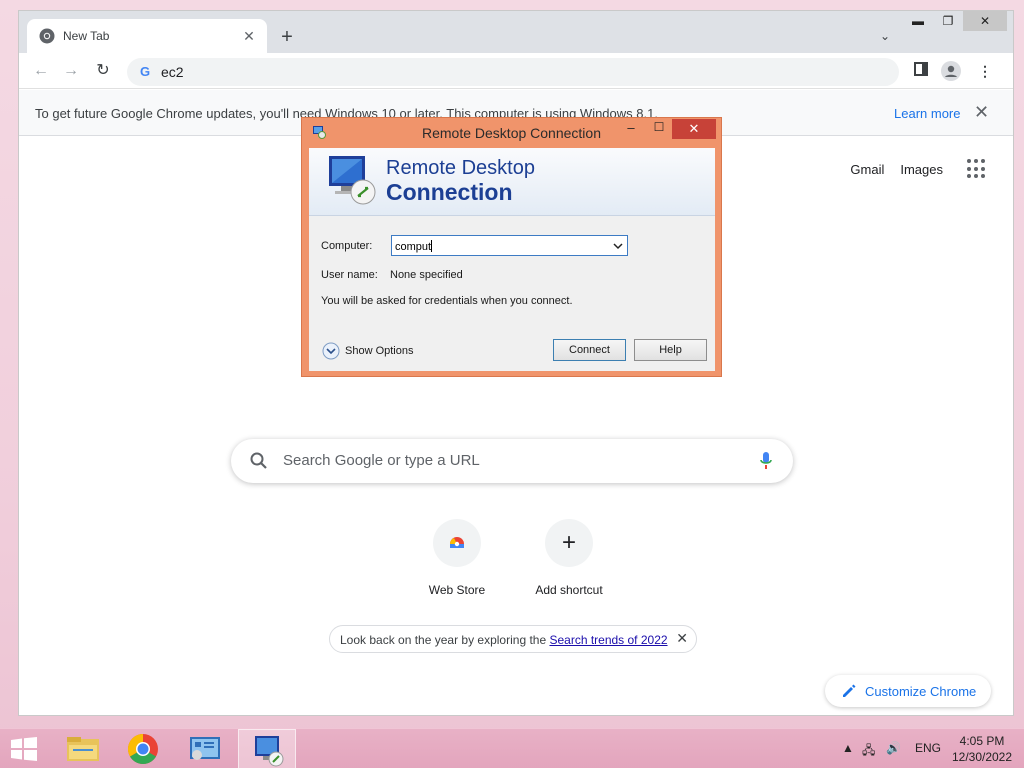  Describe the element at coordinates (516, 32) in the screenshot. I see `tab-strip: New Tab ✕ + ⌄ ▬ ❐ ✕` at that location.